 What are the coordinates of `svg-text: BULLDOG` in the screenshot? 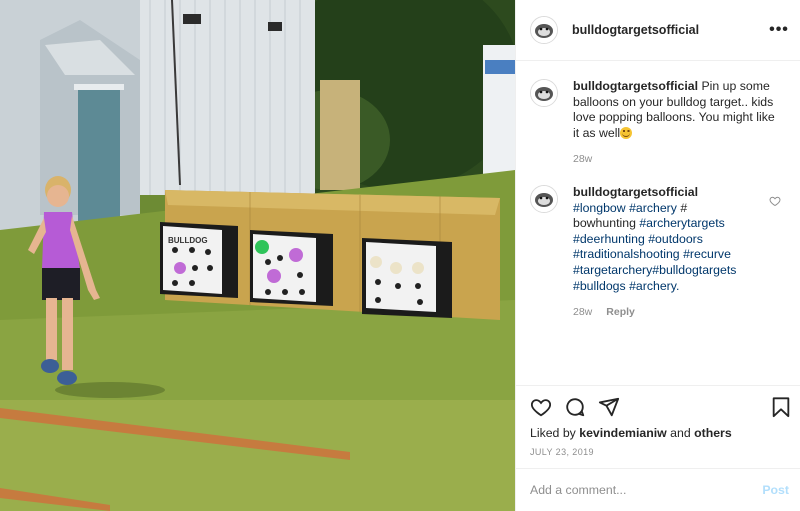 It's located at (188, 240).